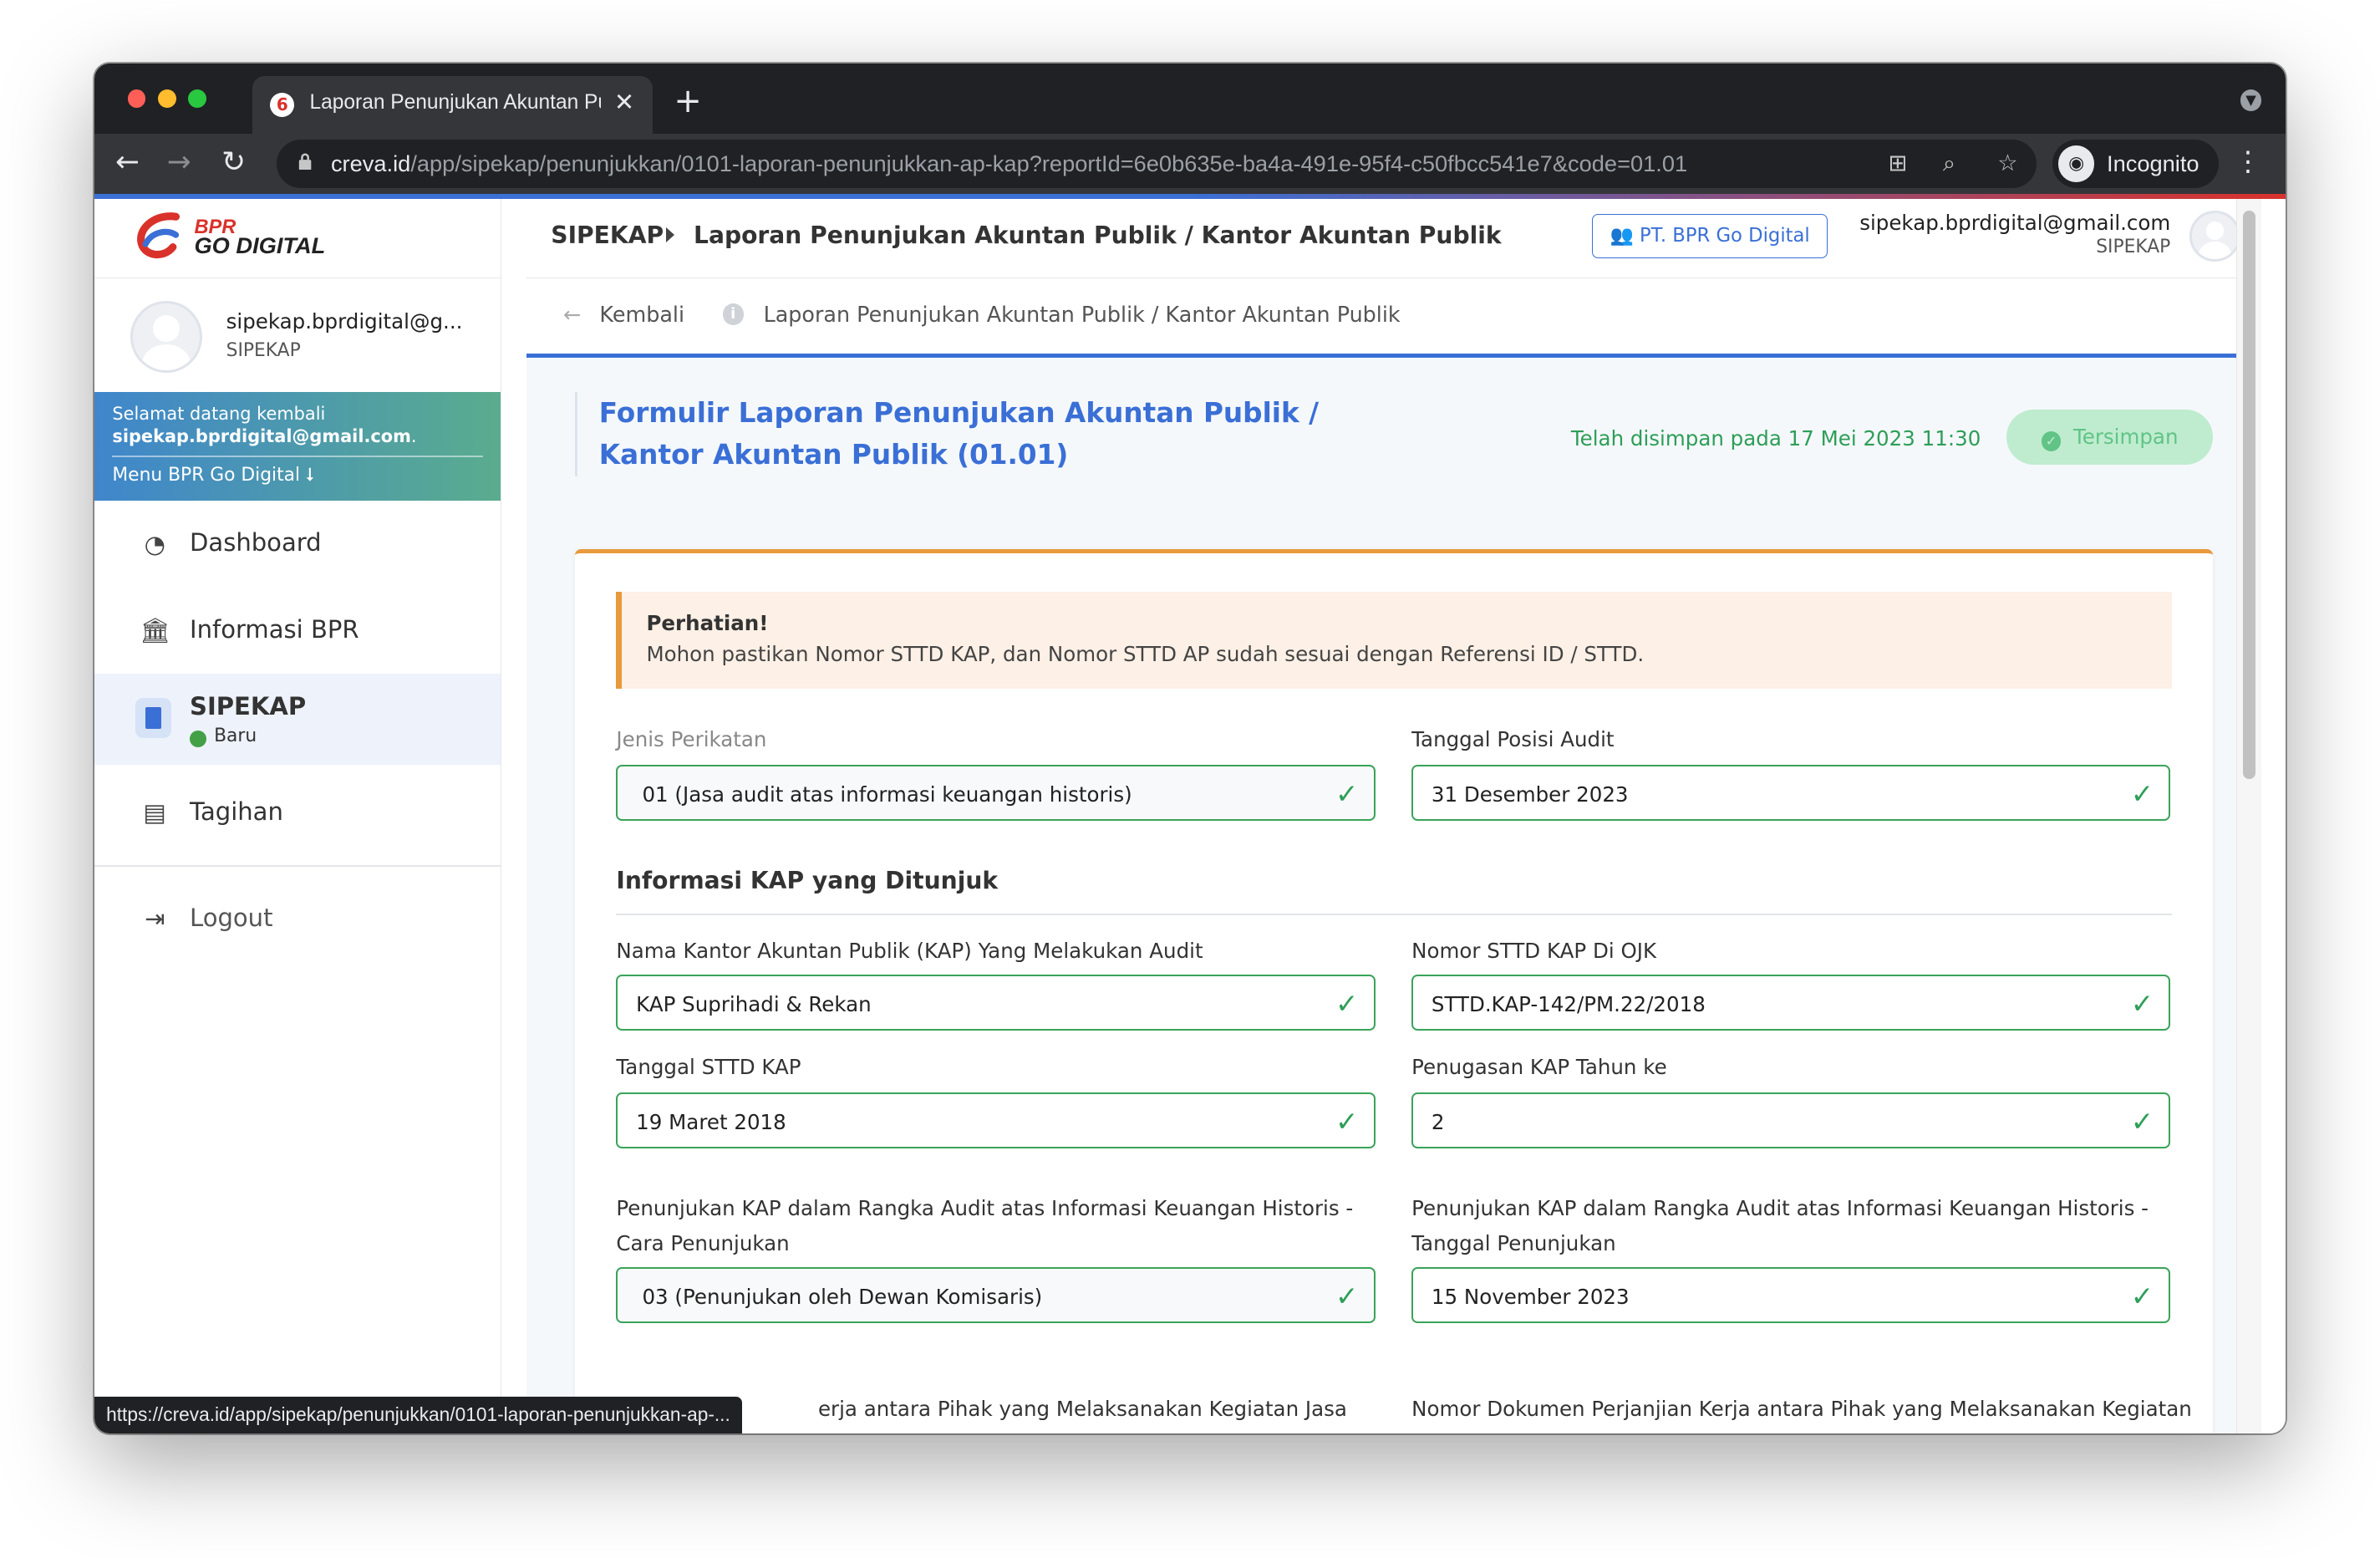  What do you see at coordinates (1776, 438) in the screenshot?
I see `saved-timestamp: Telah disimpan pada 17 Mei 2023 11:30` at bounding box center [1776, 438].